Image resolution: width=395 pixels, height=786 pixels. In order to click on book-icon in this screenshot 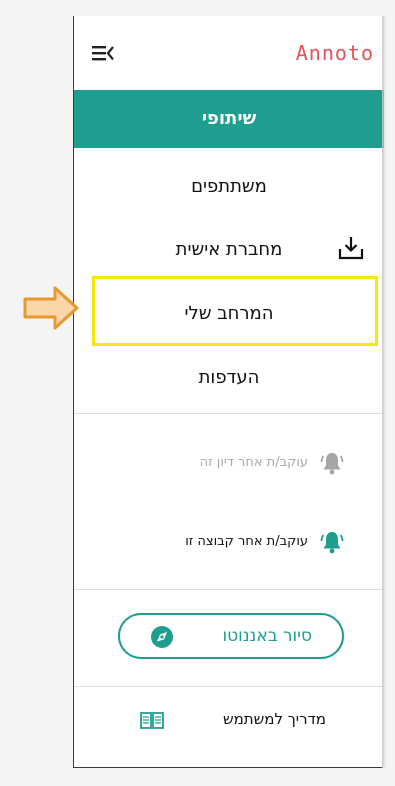, I will do `click(152, 720)`.